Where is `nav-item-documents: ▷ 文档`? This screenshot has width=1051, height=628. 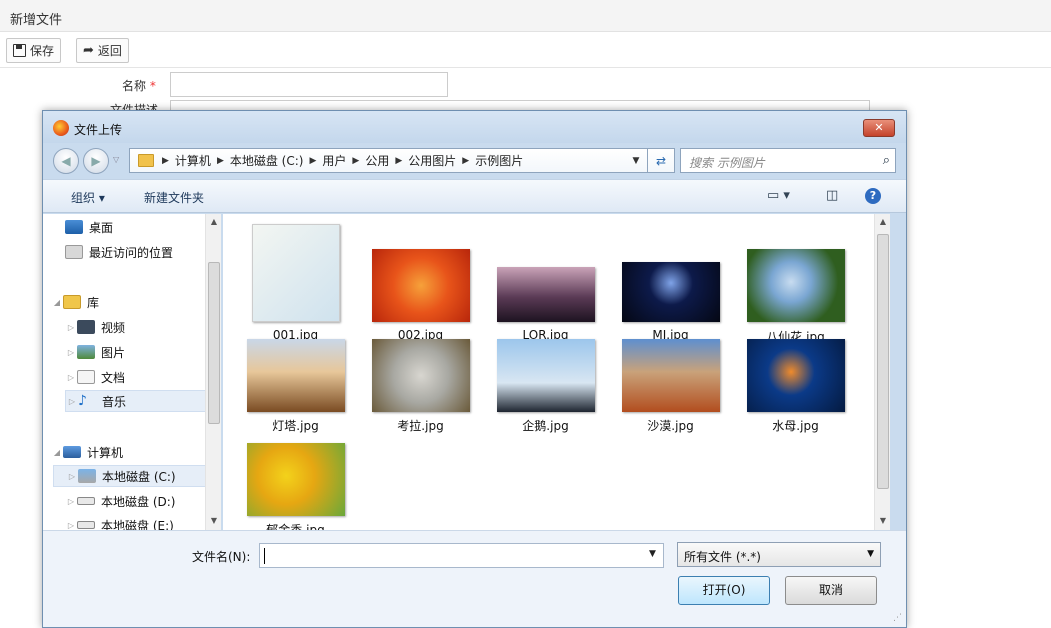
nav-item-documents: ▷ 文档 is located at coordinates (143, 377).